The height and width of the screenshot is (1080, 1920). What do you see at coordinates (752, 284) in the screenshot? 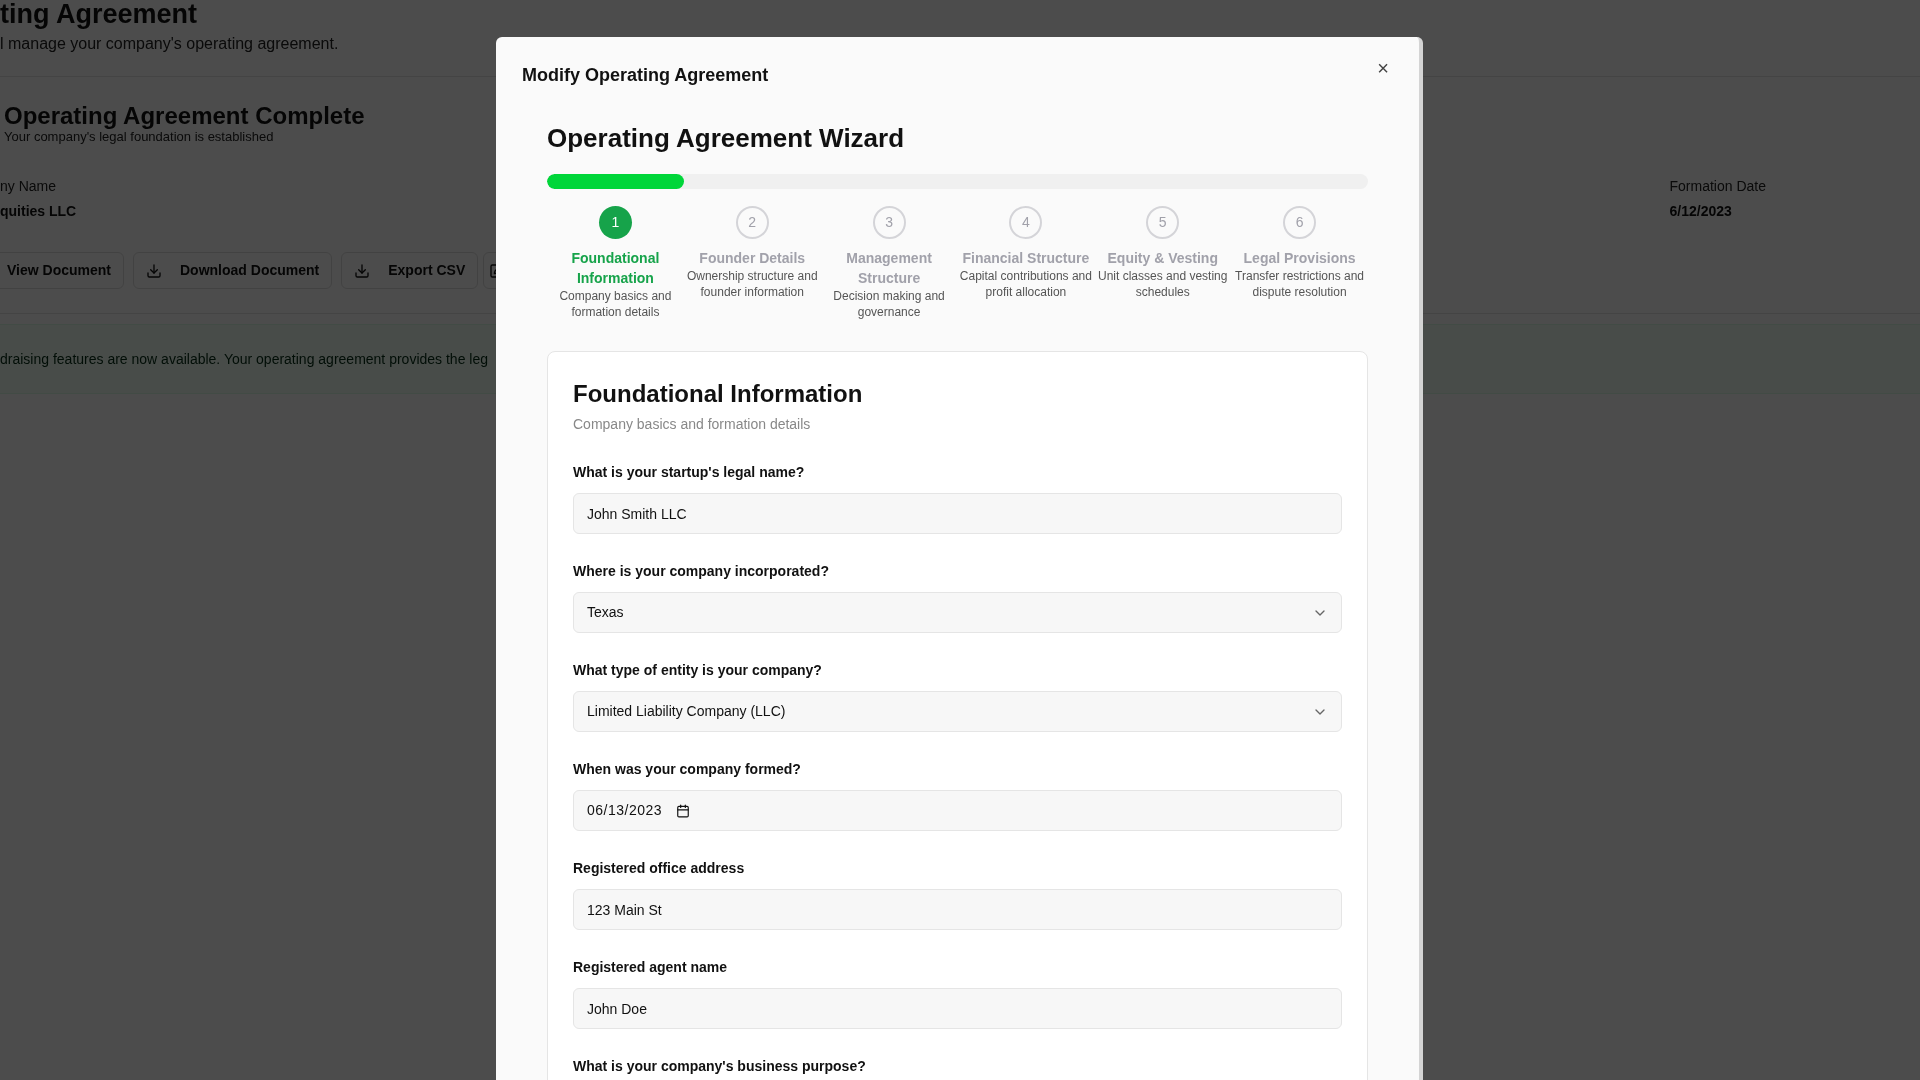
I see `step-description: Ownership structure and founder information` at bounding box center [752, 284].